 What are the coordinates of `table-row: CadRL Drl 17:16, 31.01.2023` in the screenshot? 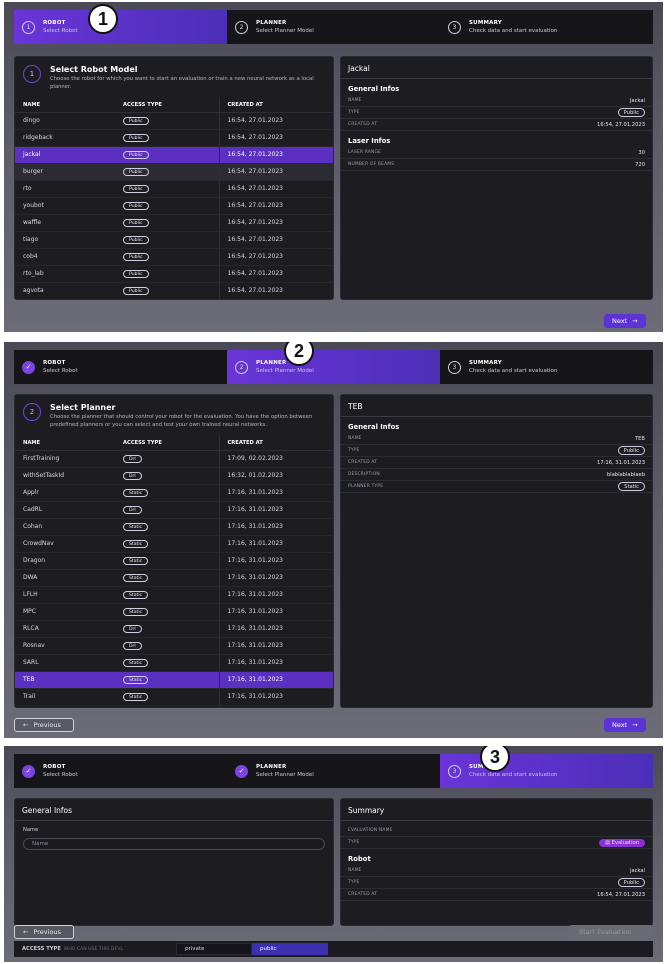 It's located at (174, 510).